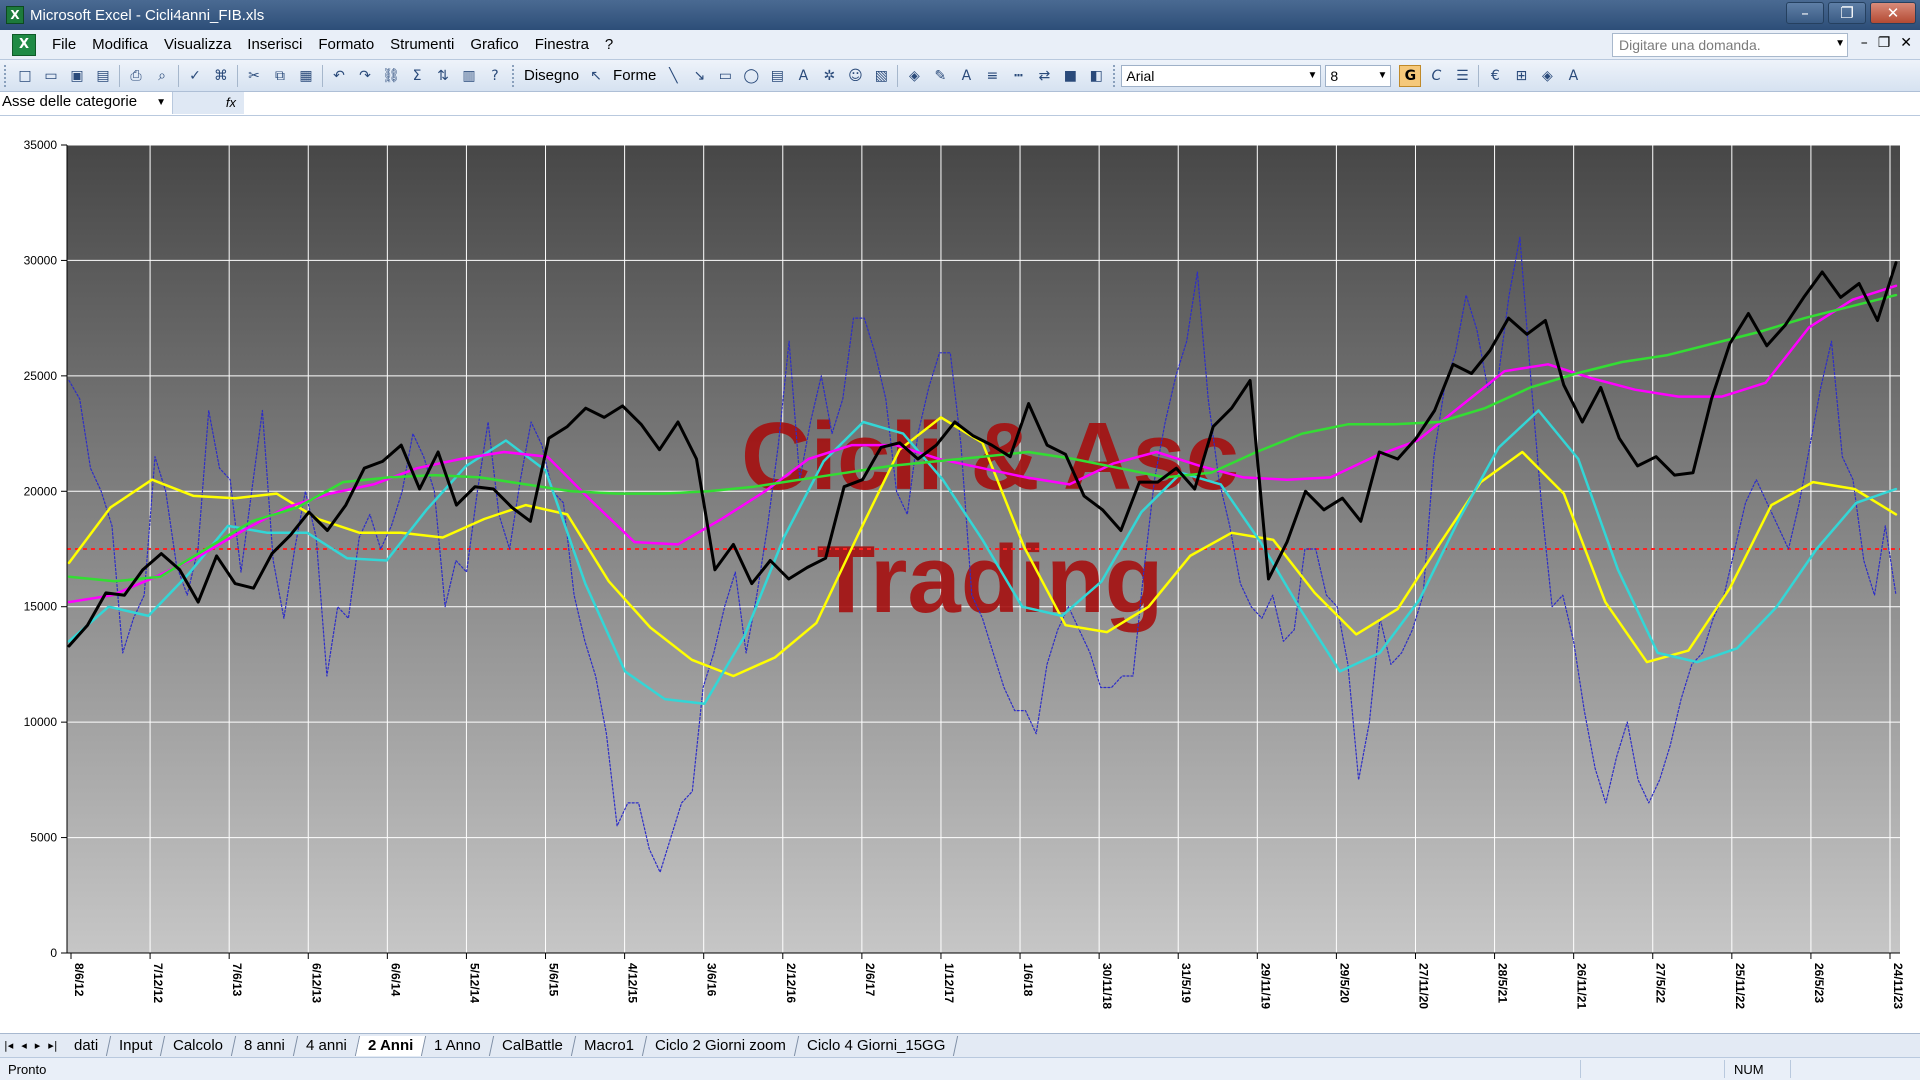  I want to click on sheet-tab-8-anni: 8 anni, so click(265, 1045).